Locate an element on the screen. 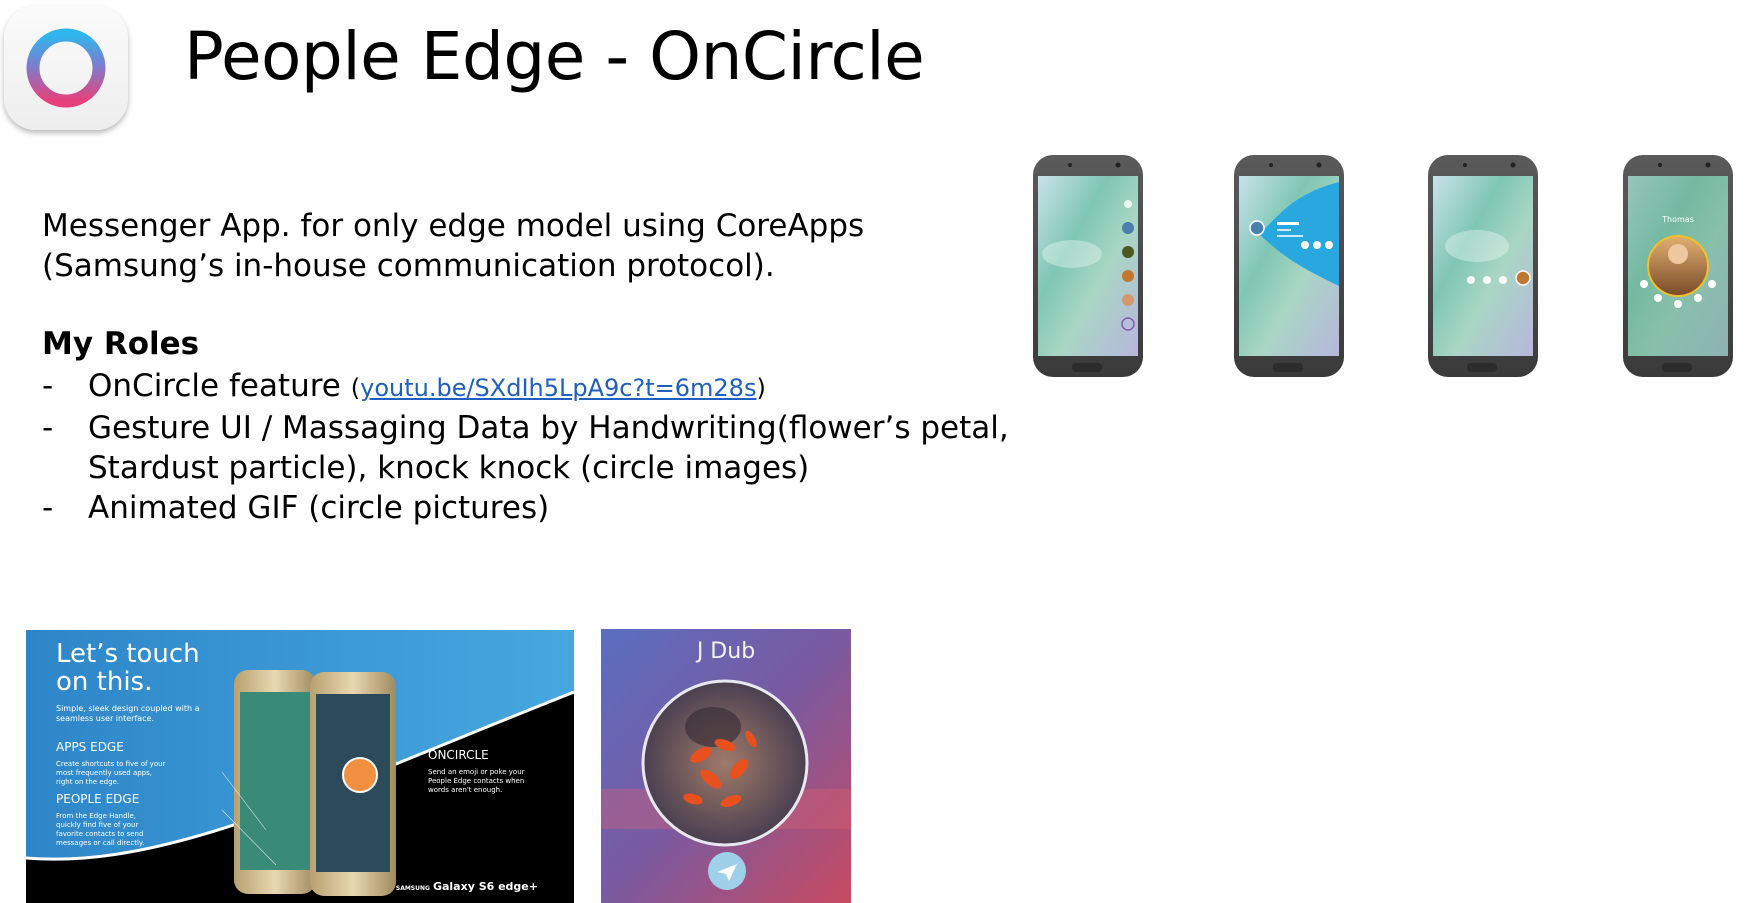  phone-mockup-4: Thomas is located at coordinates (1678, 266).